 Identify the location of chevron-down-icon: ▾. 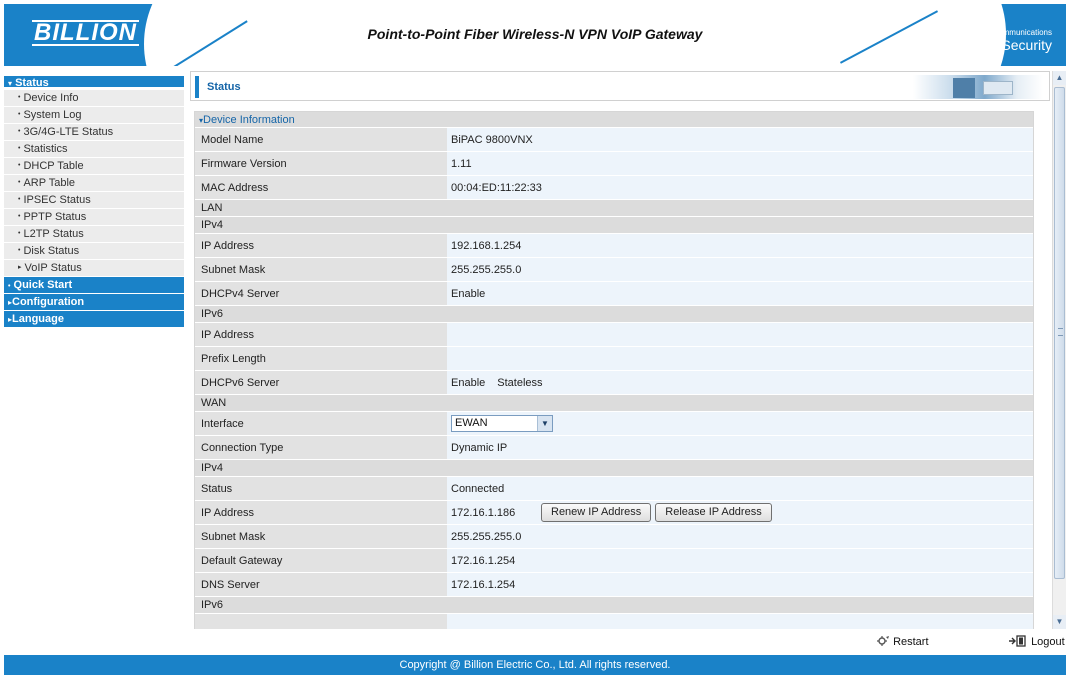
(10, 83).